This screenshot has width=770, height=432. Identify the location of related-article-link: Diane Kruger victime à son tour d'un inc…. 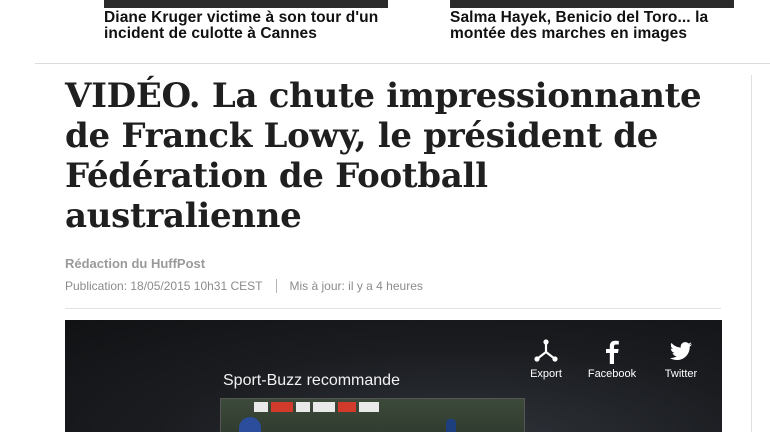
(254, 21).